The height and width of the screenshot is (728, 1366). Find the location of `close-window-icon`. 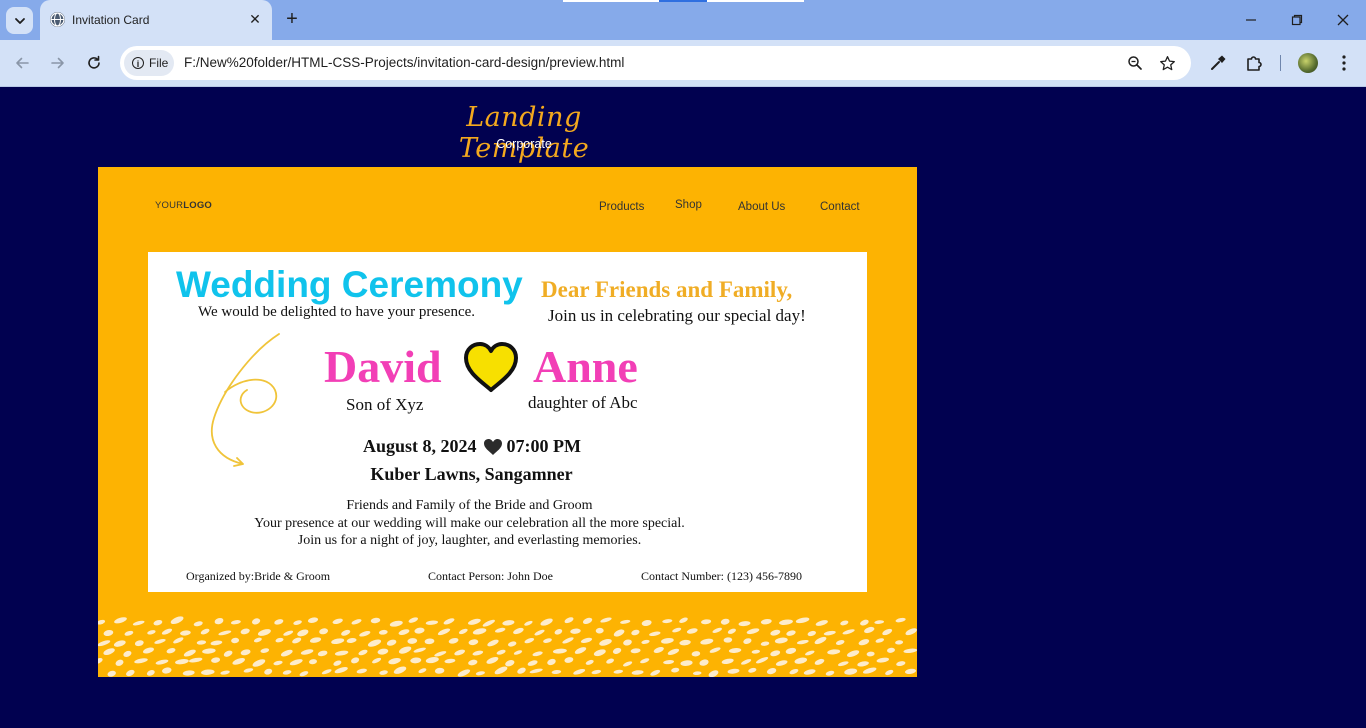

close-window-icon is located at coordinates (1343, 20).